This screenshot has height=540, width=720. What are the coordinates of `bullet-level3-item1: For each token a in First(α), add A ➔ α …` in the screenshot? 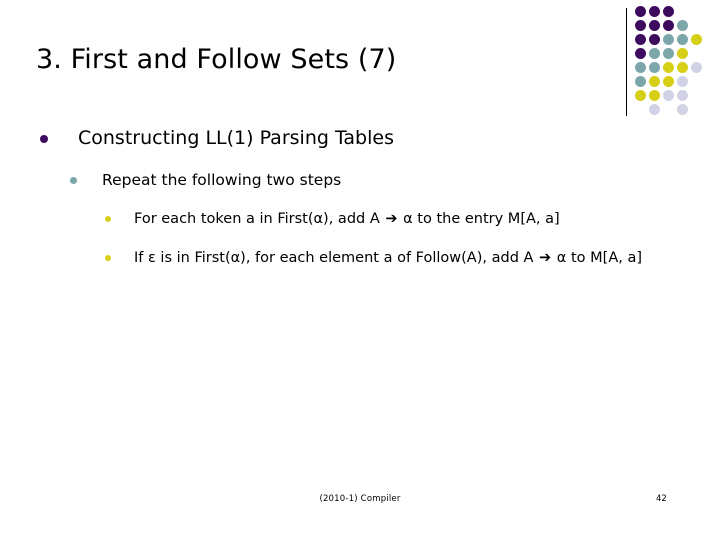 It's located at (412, 219).